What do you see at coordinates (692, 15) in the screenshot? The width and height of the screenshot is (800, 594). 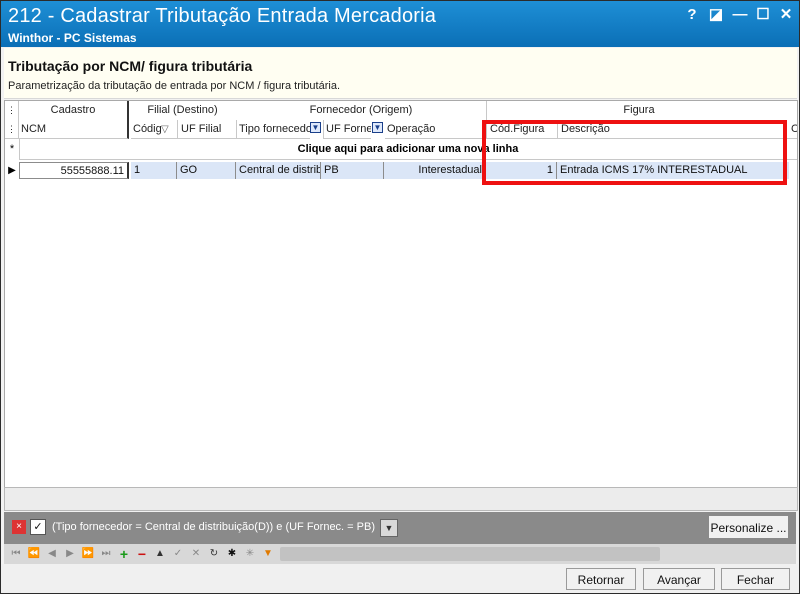 I see `help-icon: ?` at bounding box center [692, 15].